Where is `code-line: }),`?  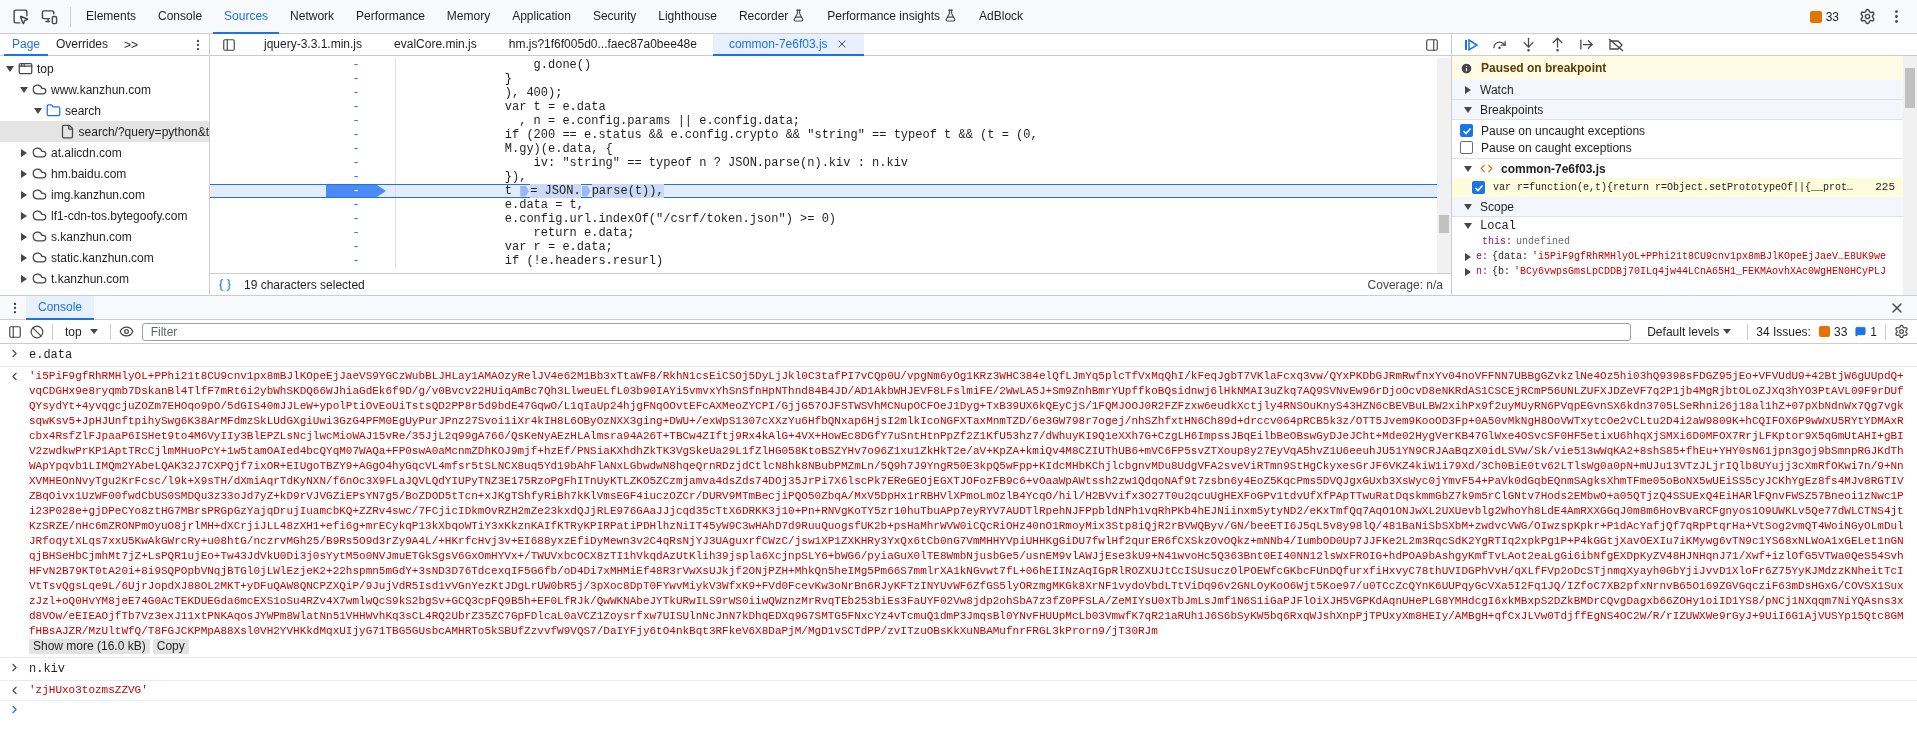 code-line: }), is located at coordinates (515, 177).